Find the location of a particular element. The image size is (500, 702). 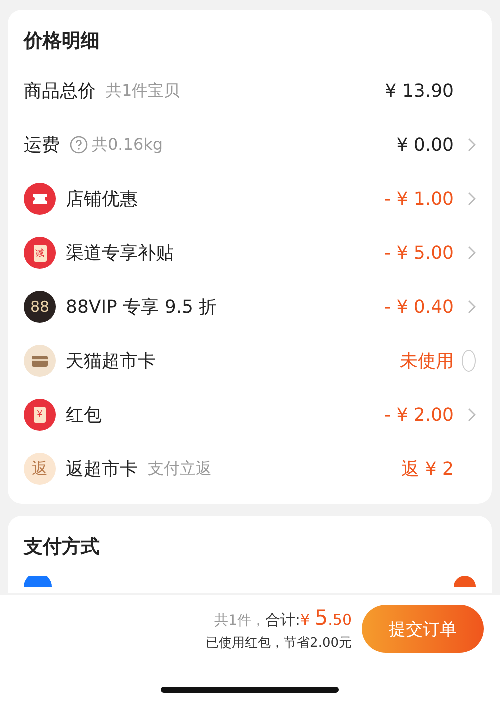

row-label: 店铺优惠 is located at coordinates (102, 199).